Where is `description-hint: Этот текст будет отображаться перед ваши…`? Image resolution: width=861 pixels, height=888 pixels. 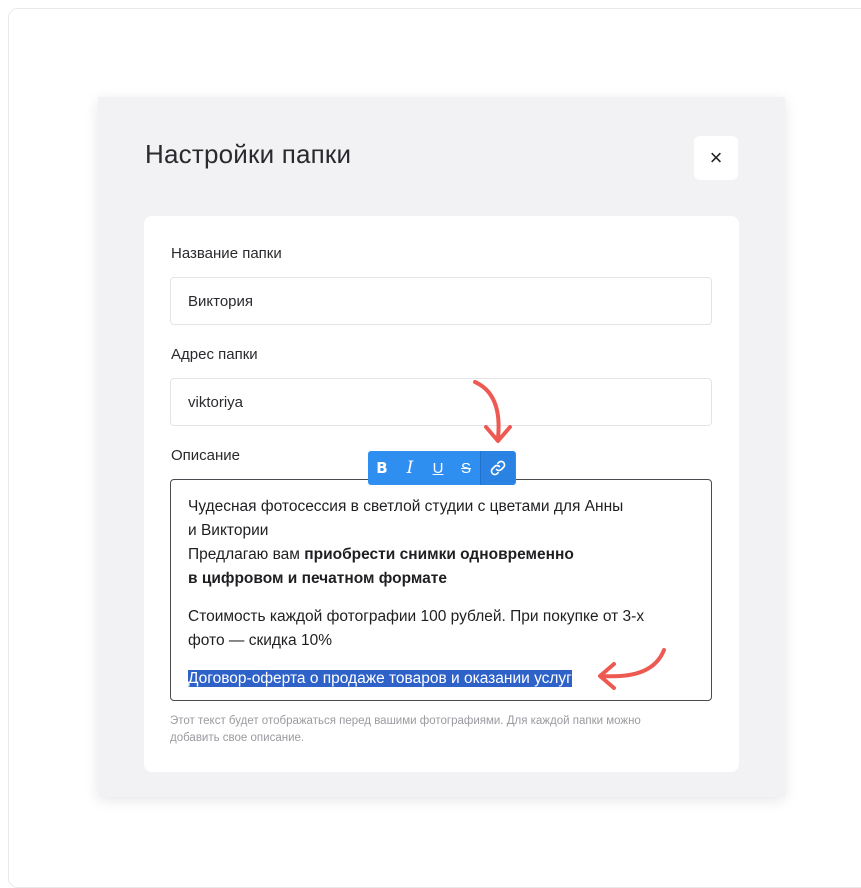 description-hint: Этот текст будет отображаться перед ваши… is located at coordinates (405, 729).